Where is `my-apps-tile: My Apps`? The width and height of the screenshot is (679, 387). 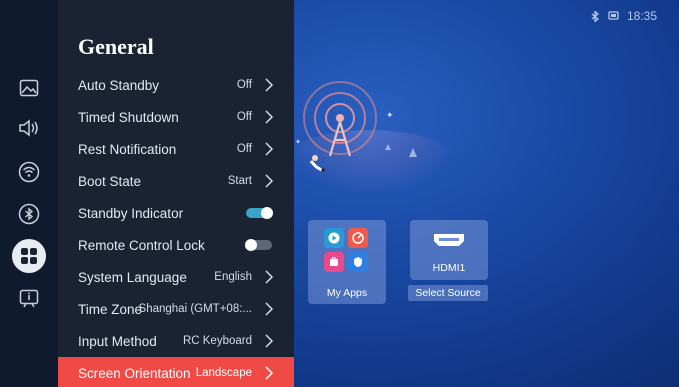 my-apps-tile: My Apps is located at coordinates (347, 262).